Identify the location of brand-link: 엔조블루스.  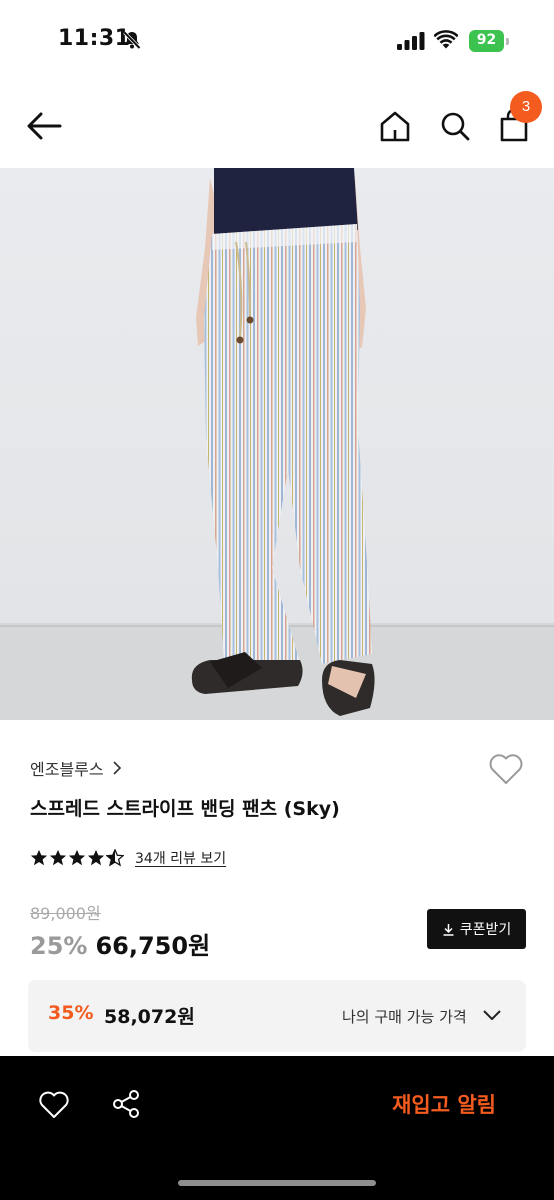
(76, 768).